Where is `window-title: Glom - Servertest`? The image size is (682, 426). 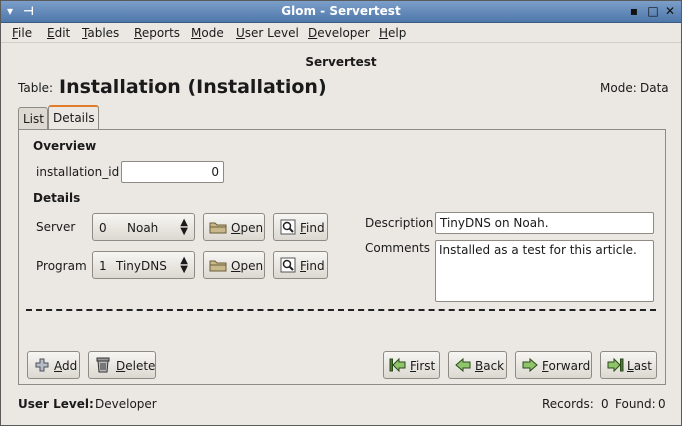 window-title: Glom - Servertest is located at coordinates (341, 11).